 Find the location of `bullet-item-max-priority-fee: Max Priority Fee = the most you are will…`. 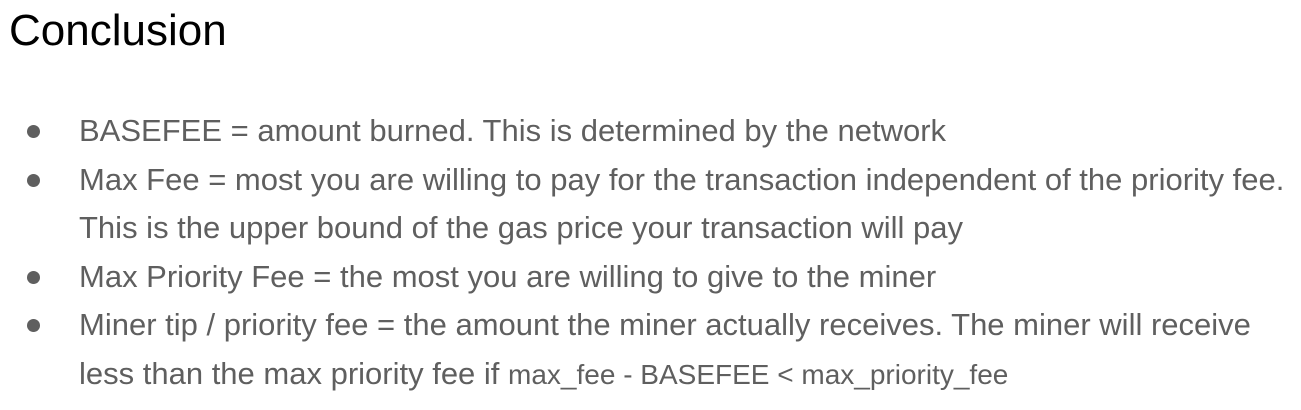

bullet-item-max-priority-fee: Max Priority Fee = the most you are will… is located at coordinates (644, 277).